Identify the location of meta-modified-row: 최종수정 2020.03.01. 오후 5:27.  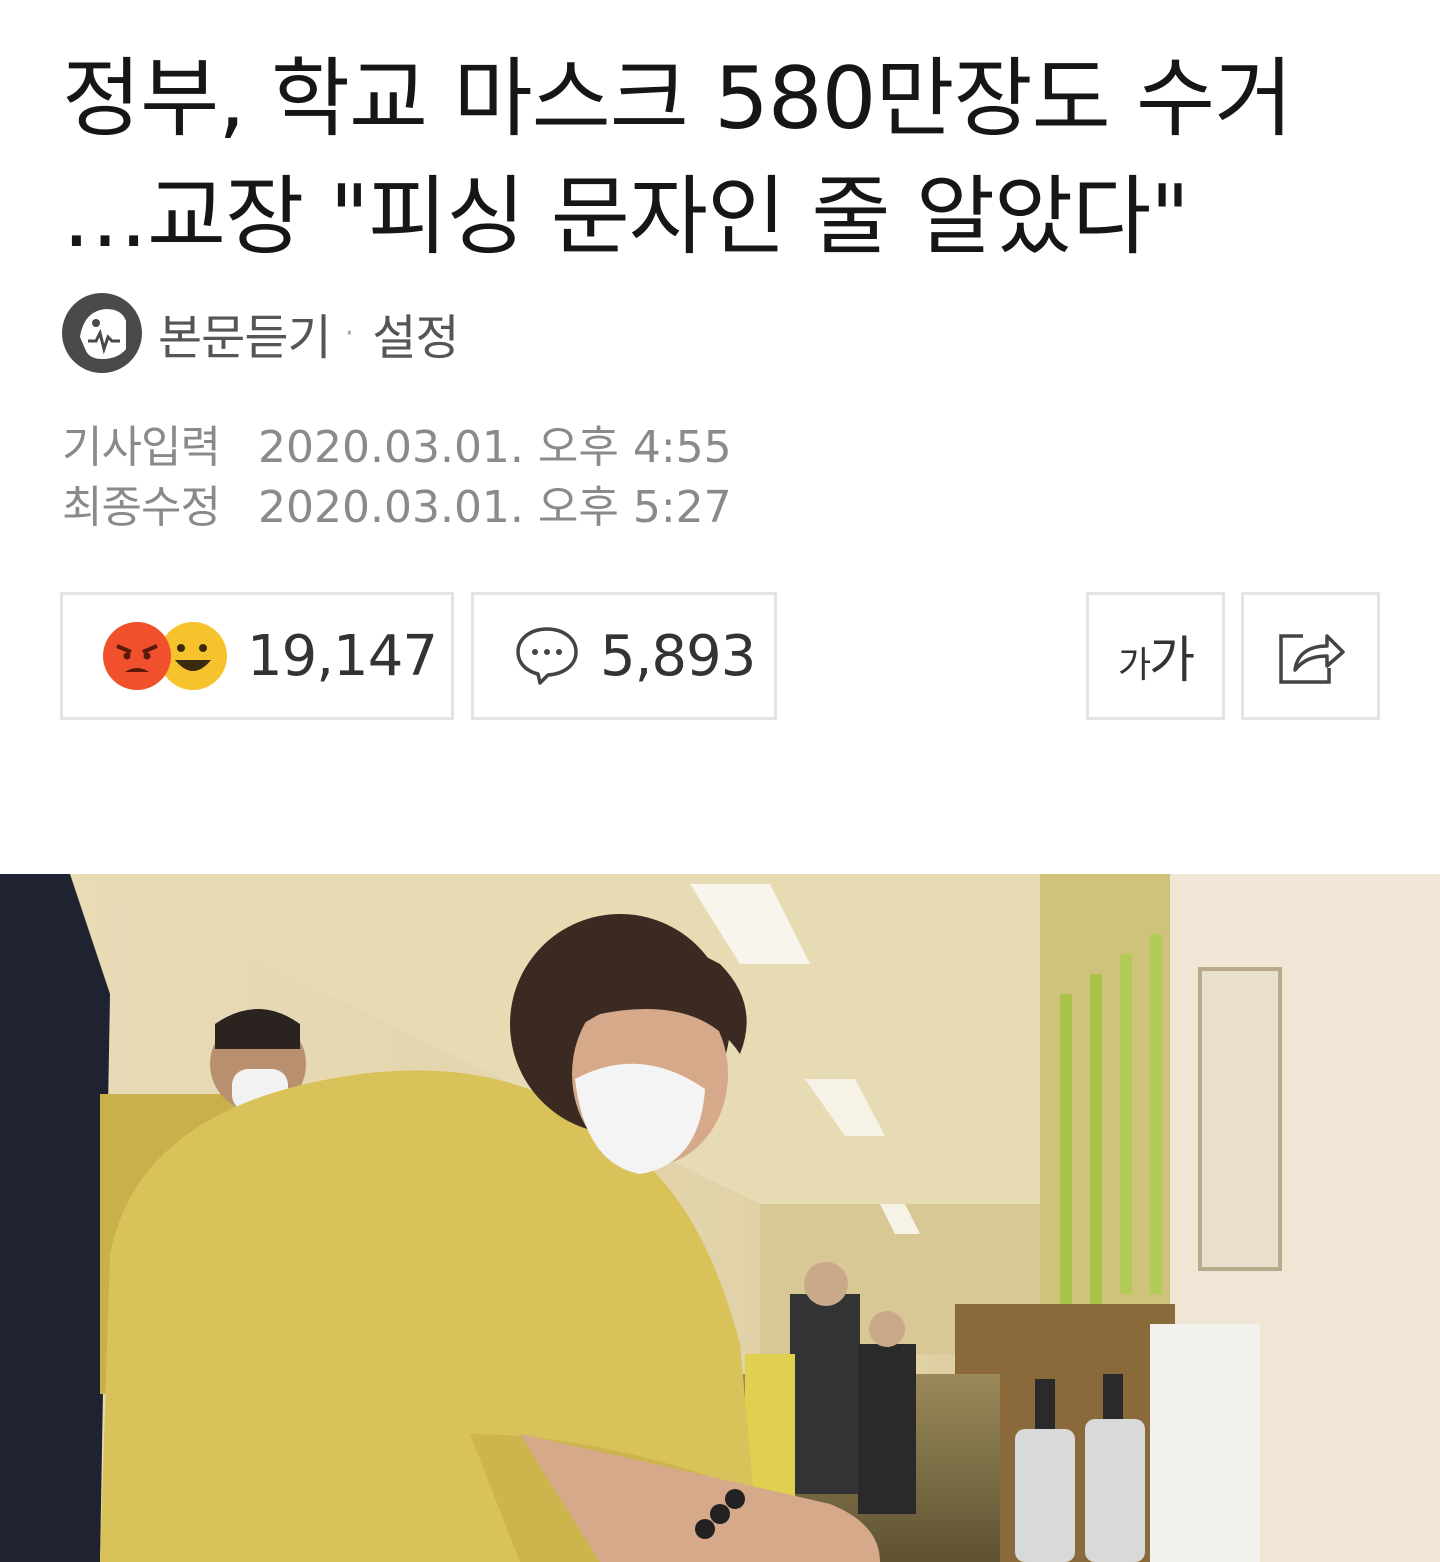
(397, 508).